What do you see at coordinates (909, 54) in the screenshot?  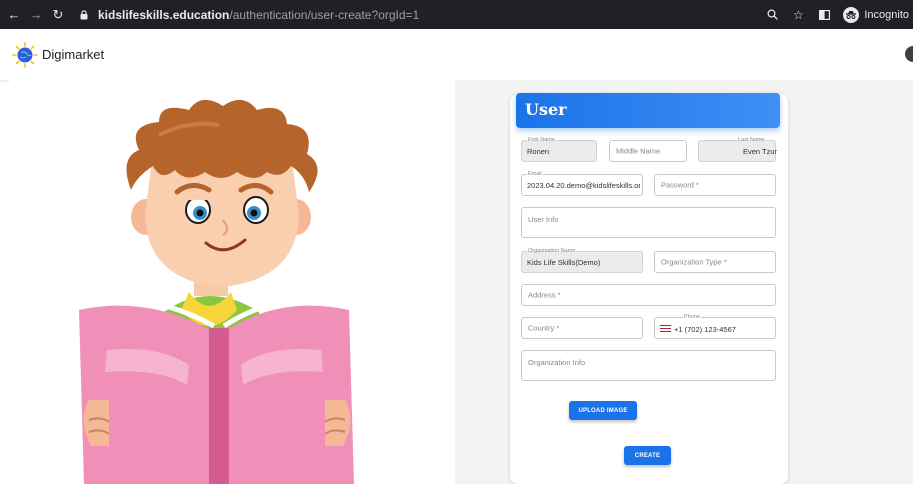 I see `account-avatar` at bounding box center [909, 54].